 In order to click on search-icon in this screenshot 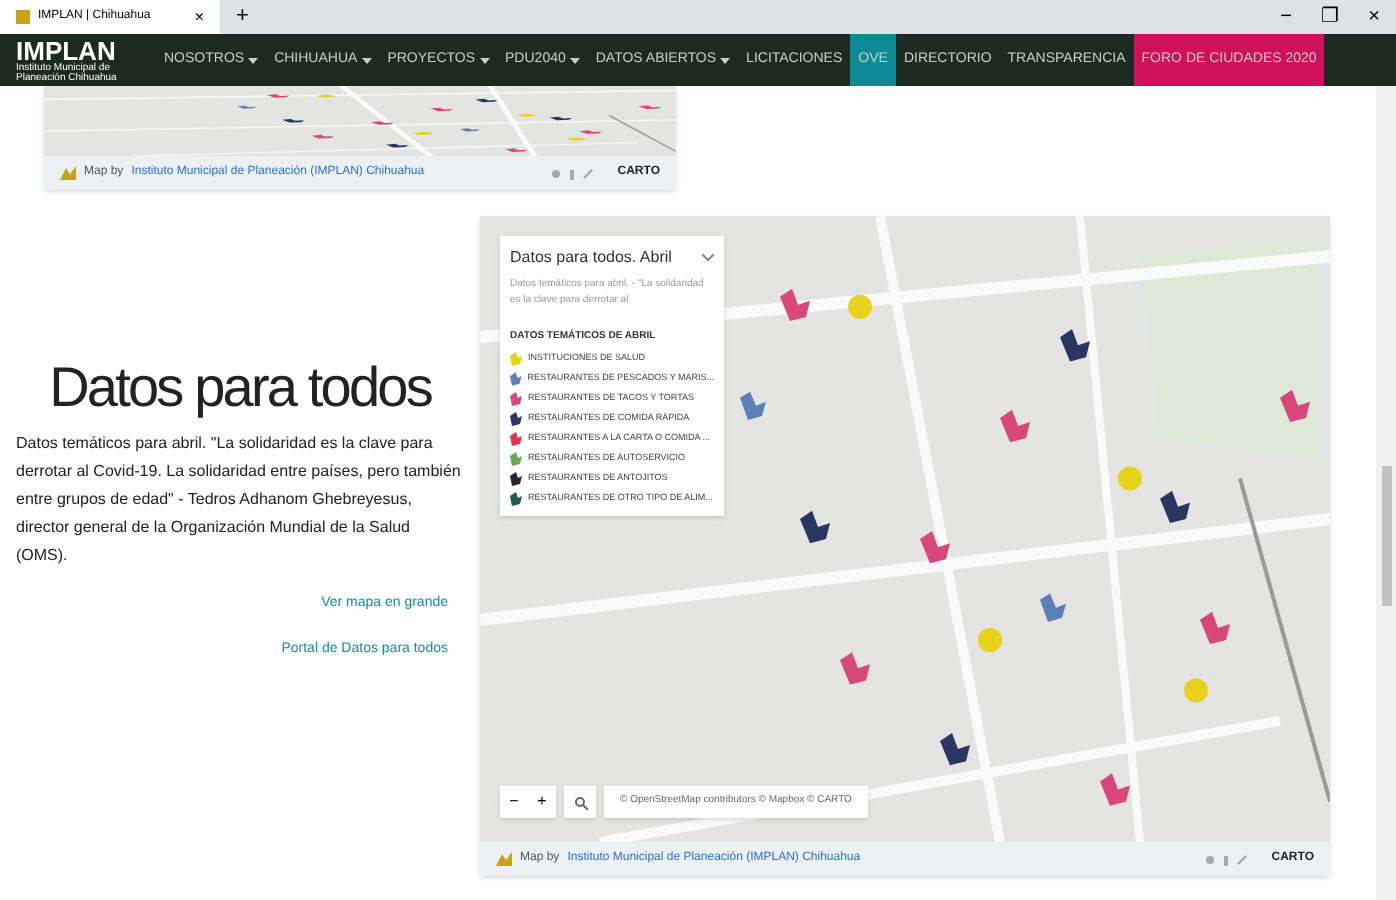, I will do `click(580, 802)`.